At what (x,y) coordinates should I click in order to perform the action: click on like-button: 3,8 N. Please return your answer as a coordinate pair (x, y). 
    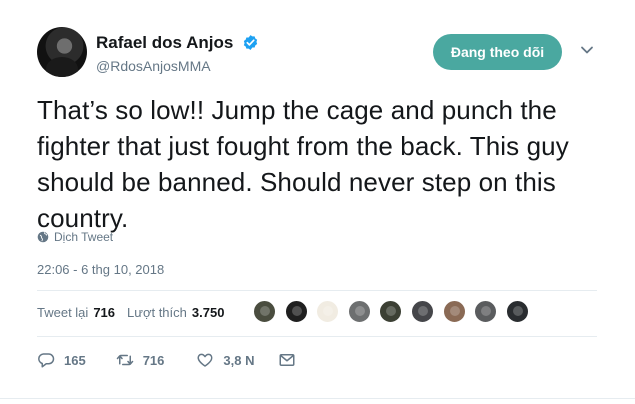
    Looking at the image, I should click on (225, 360).